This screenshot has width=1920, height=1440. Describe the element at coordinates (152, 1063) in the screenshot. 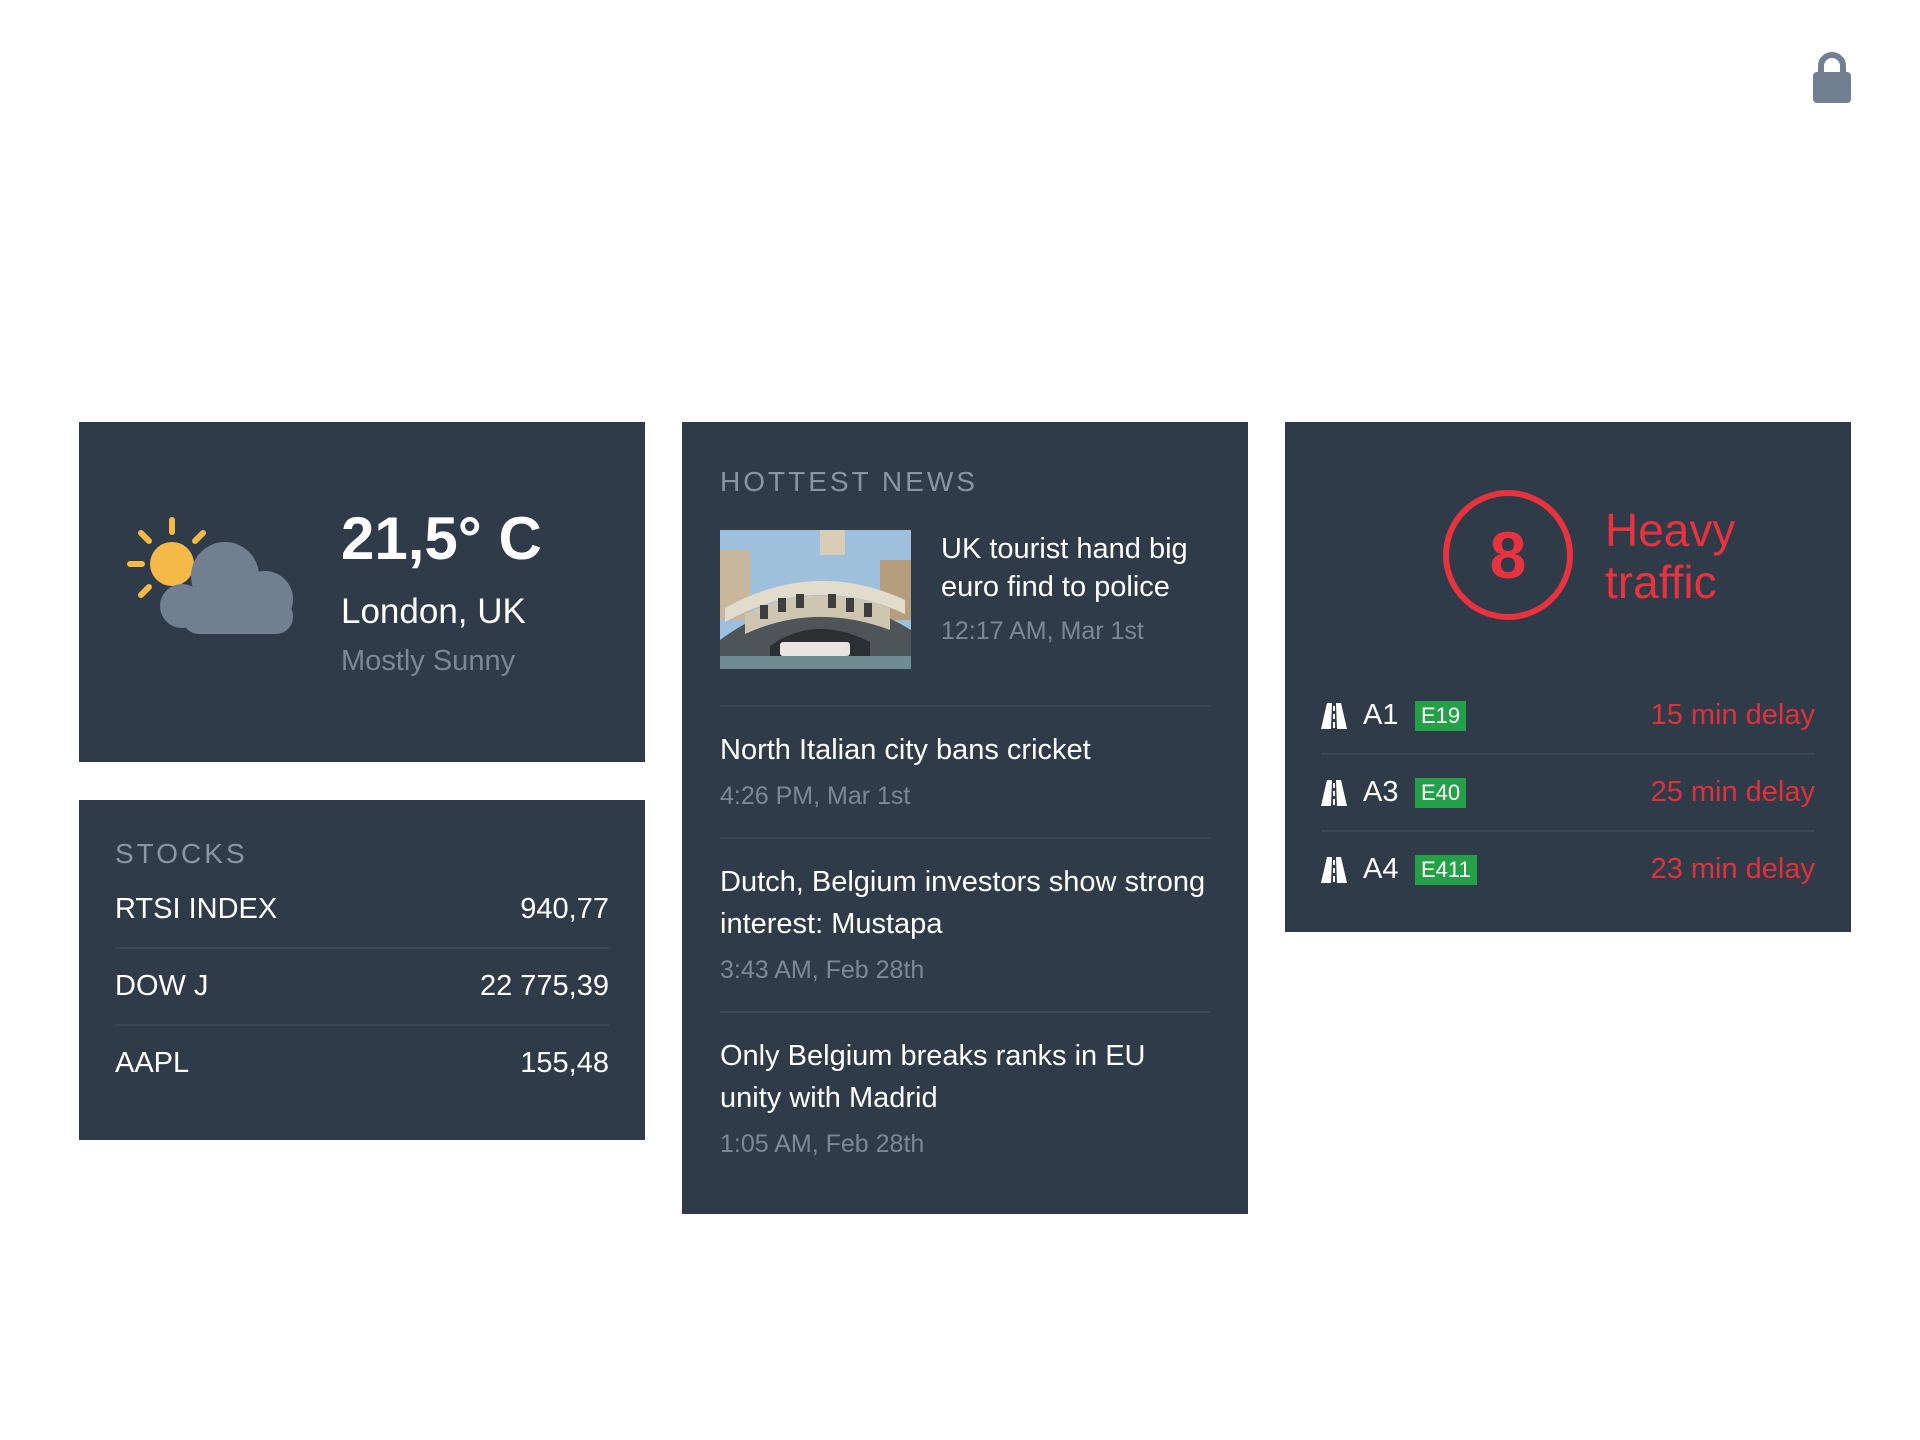

I see `stock-name: AAPL` at that location.